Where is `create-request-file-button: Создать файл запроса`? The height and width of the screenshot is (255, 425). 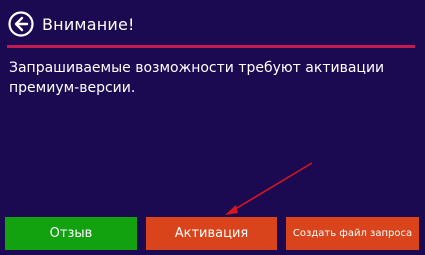 create-request-file-button: Создать файл запроса is located at coordinates (352, 233).